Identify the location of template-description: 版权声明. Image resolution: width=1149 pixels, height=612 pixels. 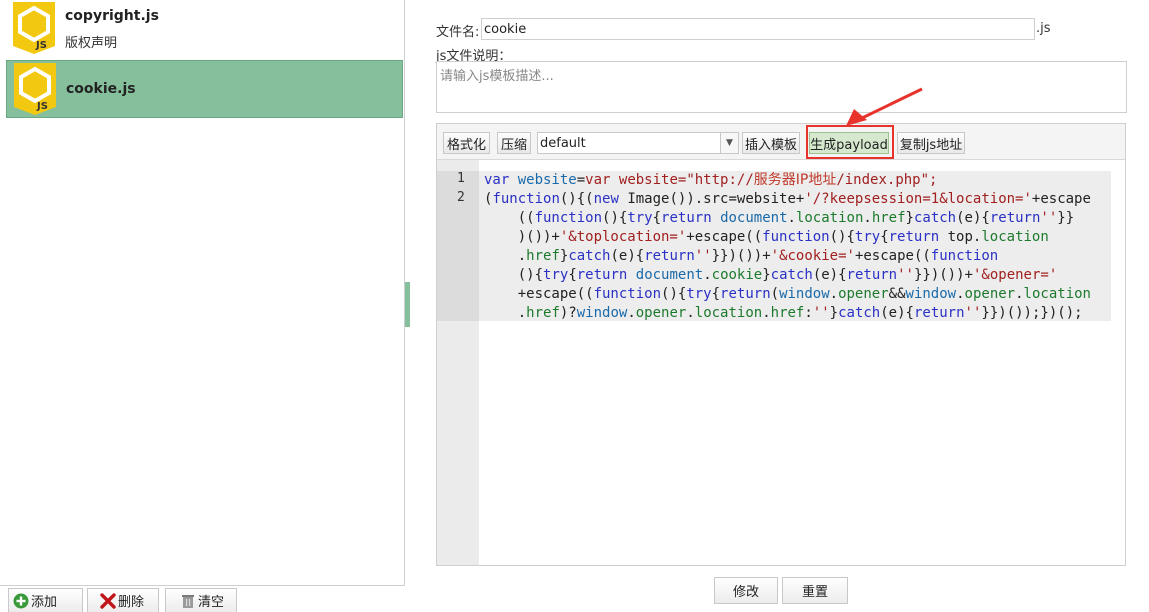
(91, 43).